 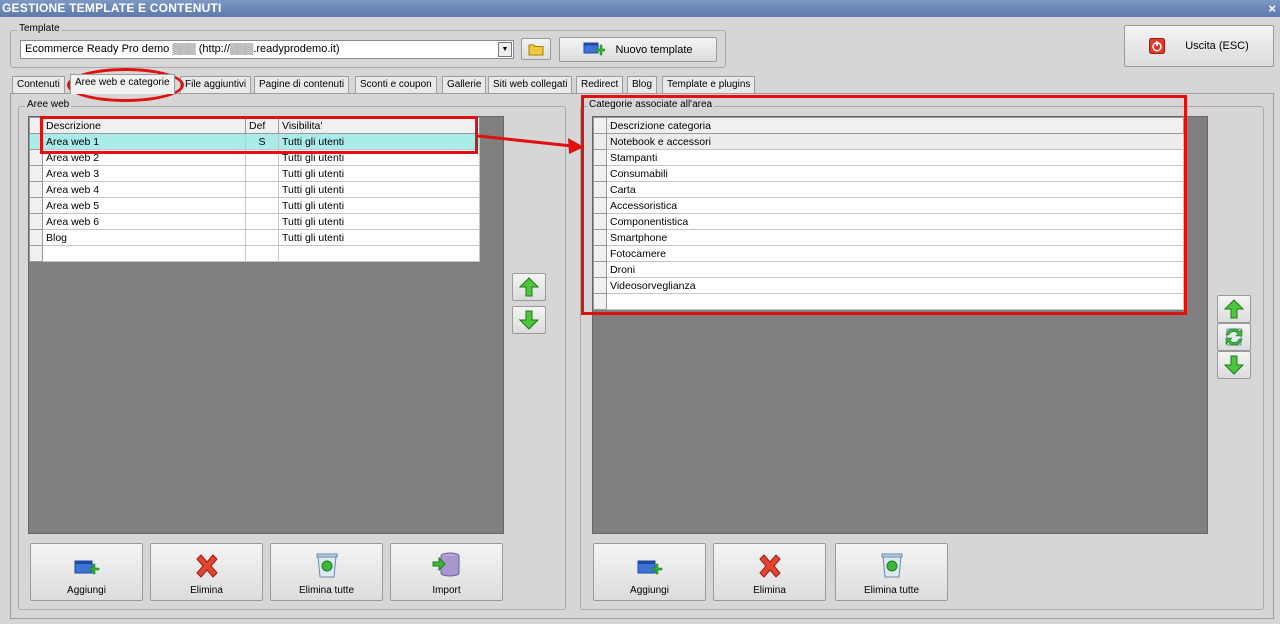 I want to click on aggiungi-area-button: Aggiungi, so click(x=86, y=572).